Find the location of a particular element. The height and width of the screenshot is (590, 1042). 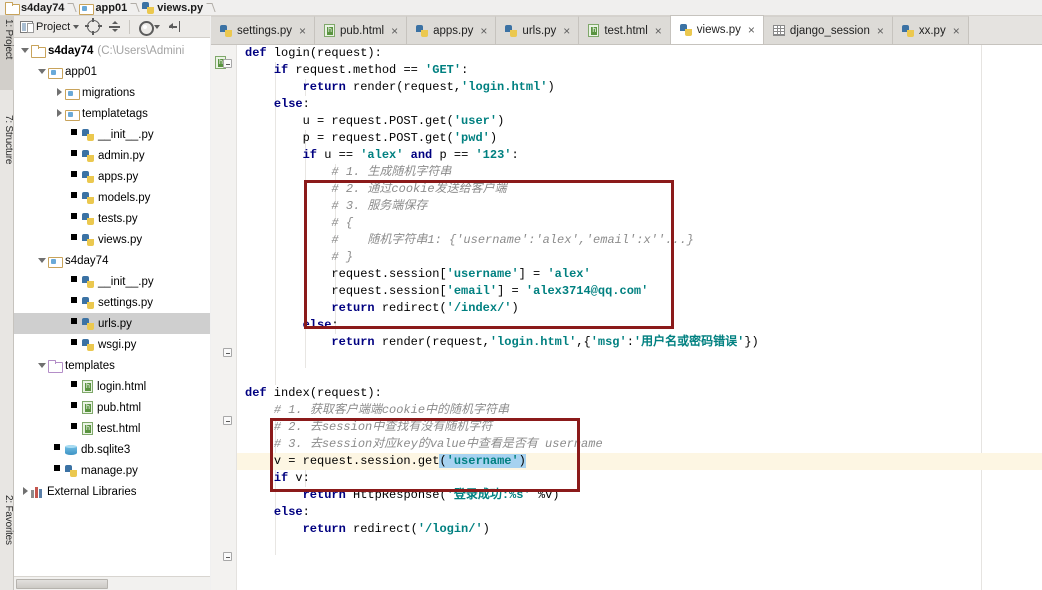

code-string: 'pwd' is located at coordinates (471, 138).